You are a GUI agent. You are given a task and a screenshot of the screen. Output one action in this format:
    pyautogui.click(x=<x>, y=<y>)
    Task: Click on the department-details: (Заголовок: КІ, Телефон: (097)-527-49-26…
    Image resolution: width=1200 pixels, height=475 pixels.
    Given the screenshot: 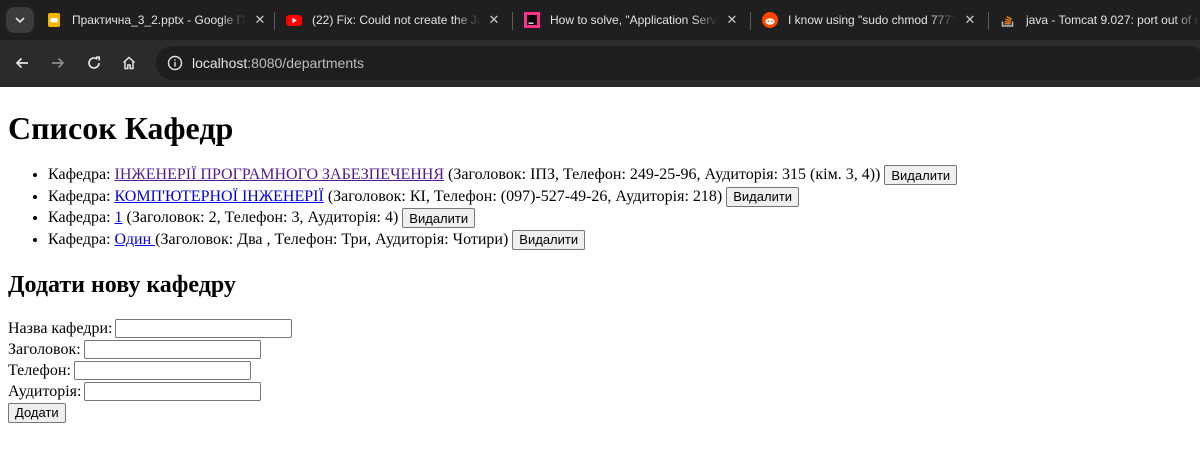 What is the action you would take?
    pyautogui.click(x=523, y=196)
    